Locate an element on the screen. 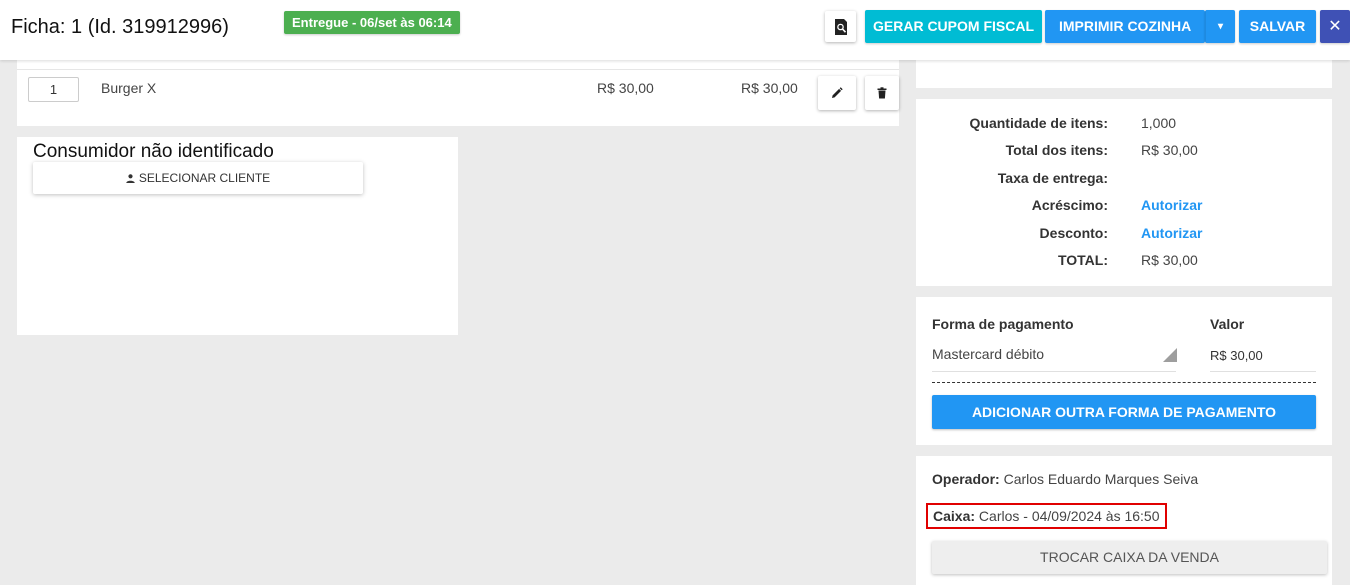 The height and width of the screenshot is (585, 1350). authorize-discount-link: Autorizar is located at coordinates (1171, 233).